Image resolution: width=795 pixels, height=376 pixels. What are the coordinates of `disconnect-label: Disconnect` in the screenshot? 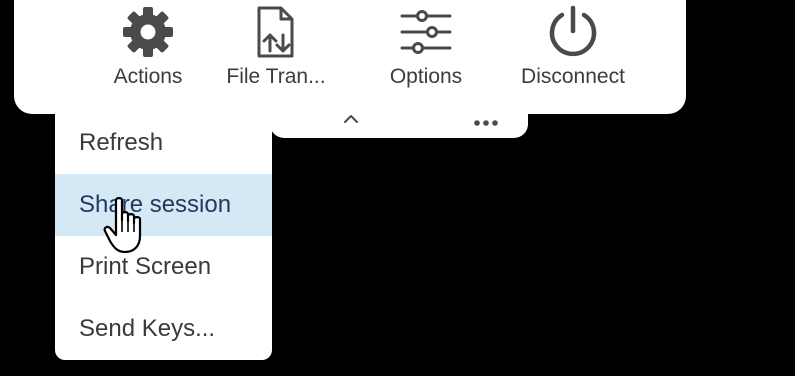 It's located at (573, 76).